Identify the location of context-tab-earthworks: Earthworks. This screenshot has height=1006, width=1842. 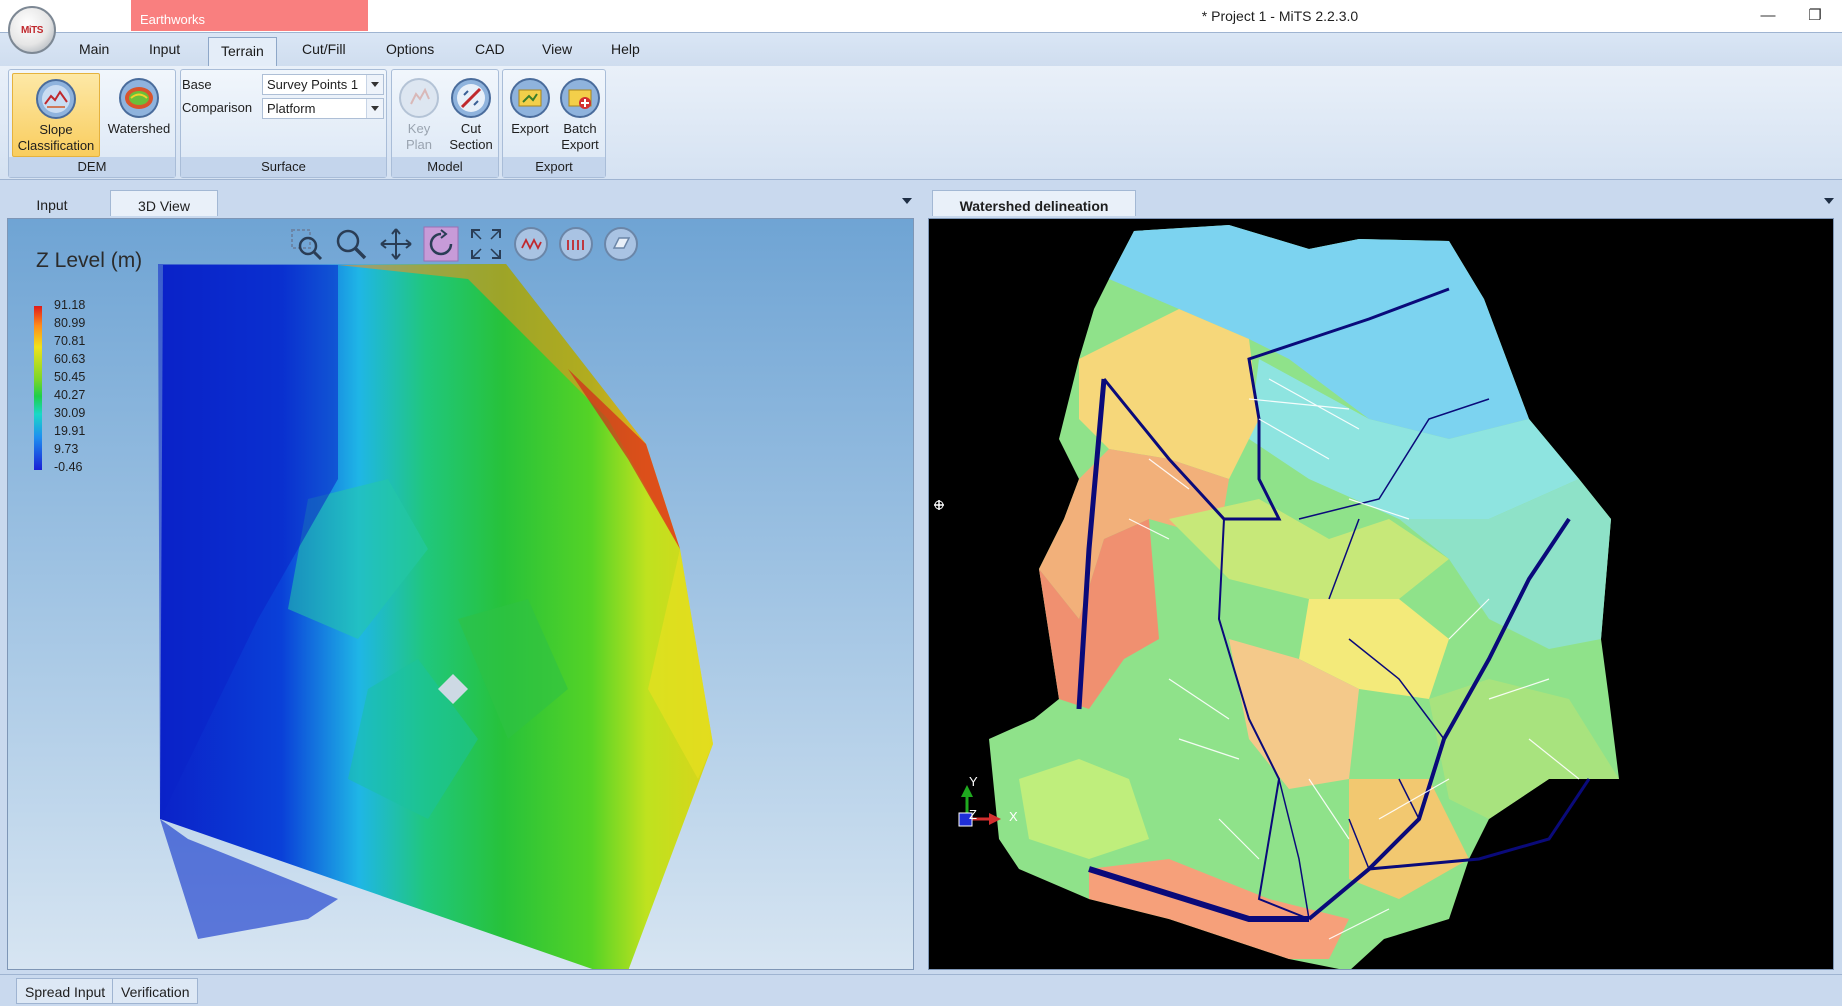
(249, 15).